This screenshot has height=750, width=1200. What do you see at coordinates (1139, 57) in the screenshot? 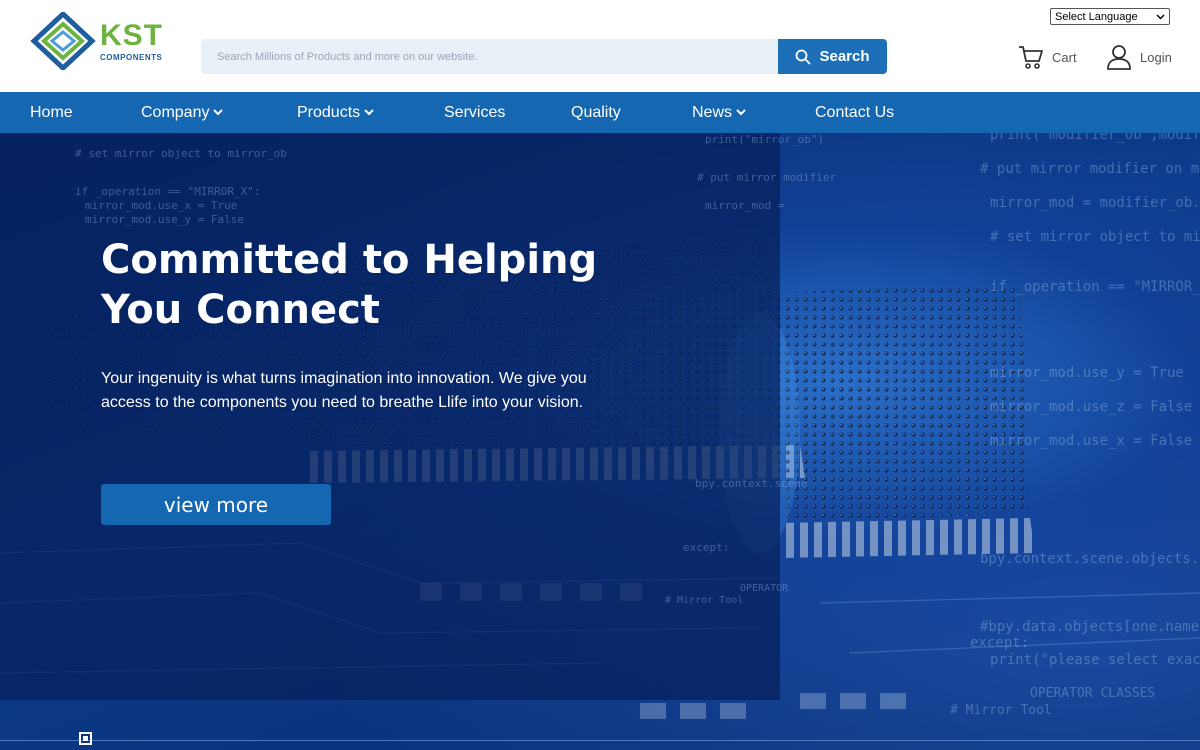
I see `login-link: Login` at bounding box center [1139, 57].